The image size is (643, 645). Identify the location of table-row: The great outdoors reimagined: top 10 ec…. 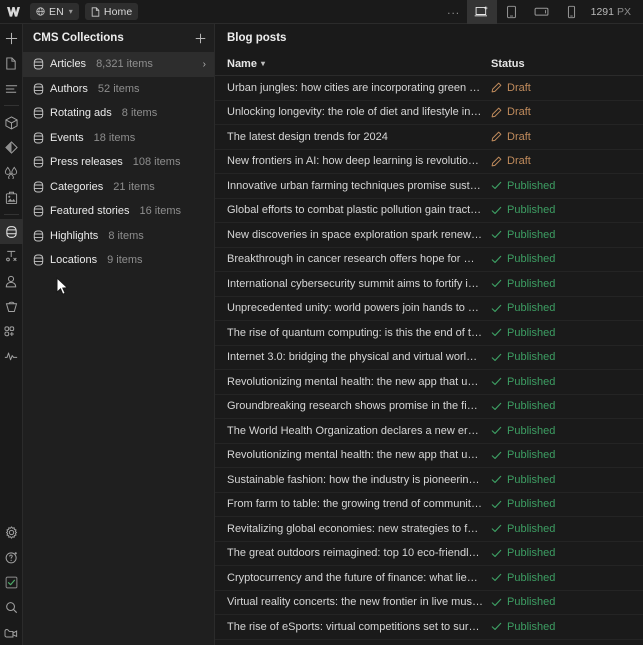
(429, 554).